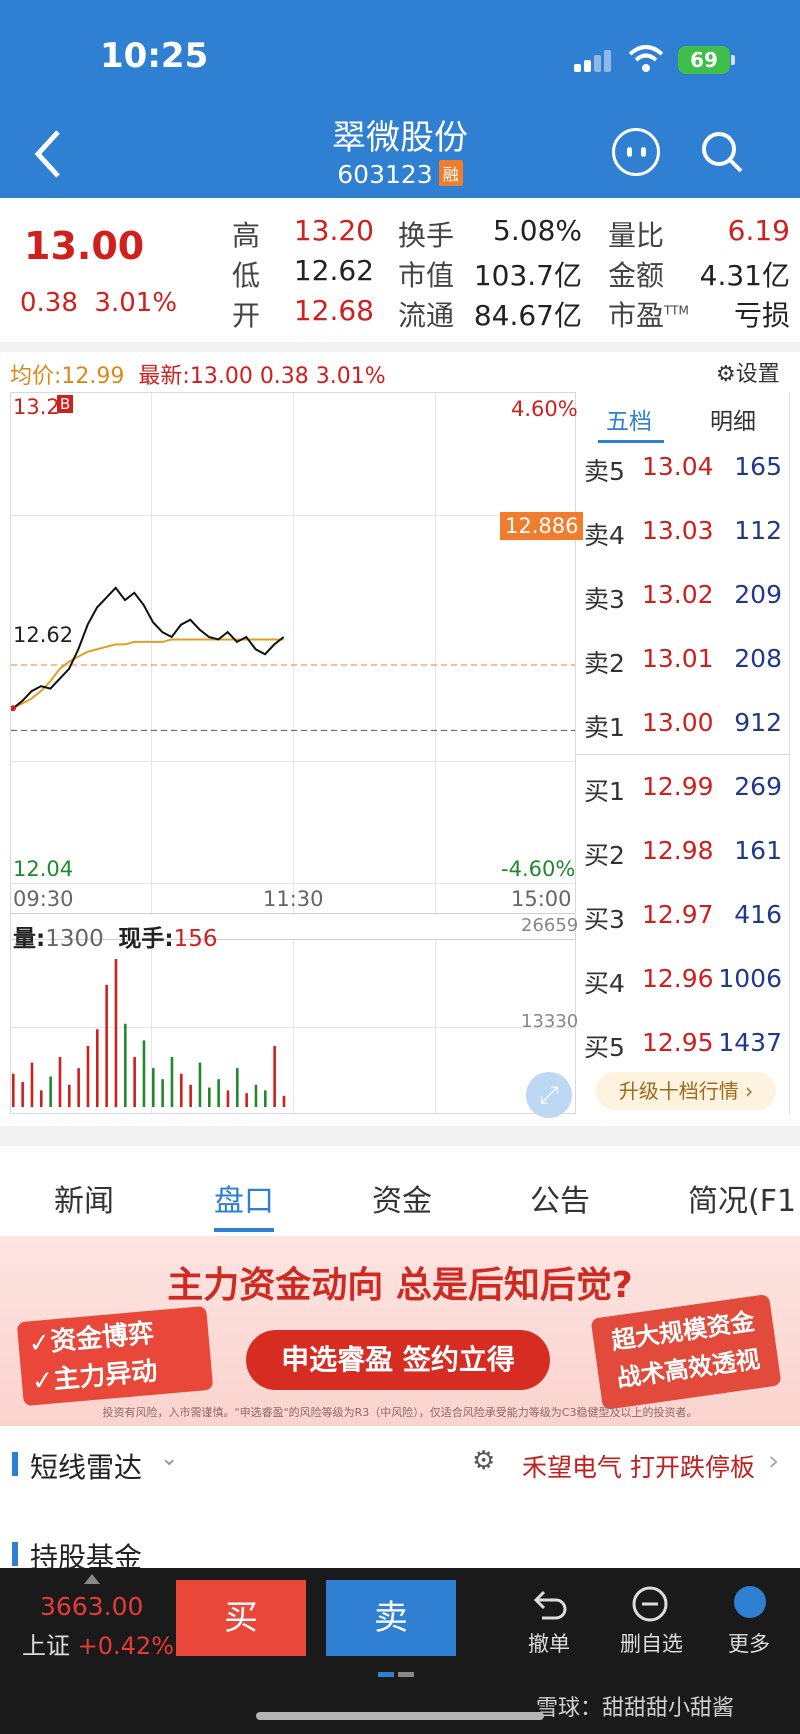  What do you see at coordinates (198, 374) in the screenshot?
I see `chart-info-line: 均价:12.99 最新:13.00 0.38 3.01%` at bounding box center [198, 374].